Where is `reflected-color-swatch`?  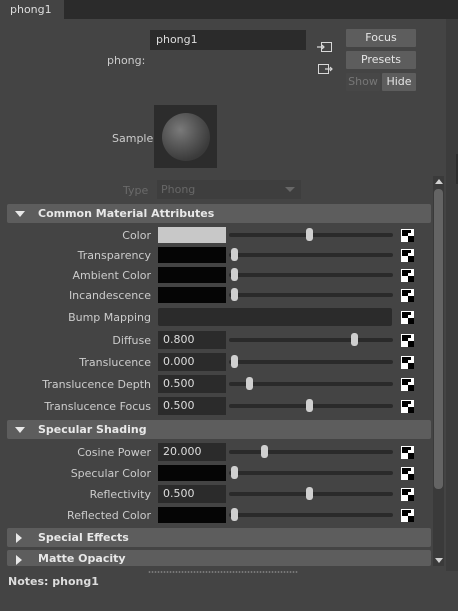
reflected-color-swatch is located at coordinates (192, 515).